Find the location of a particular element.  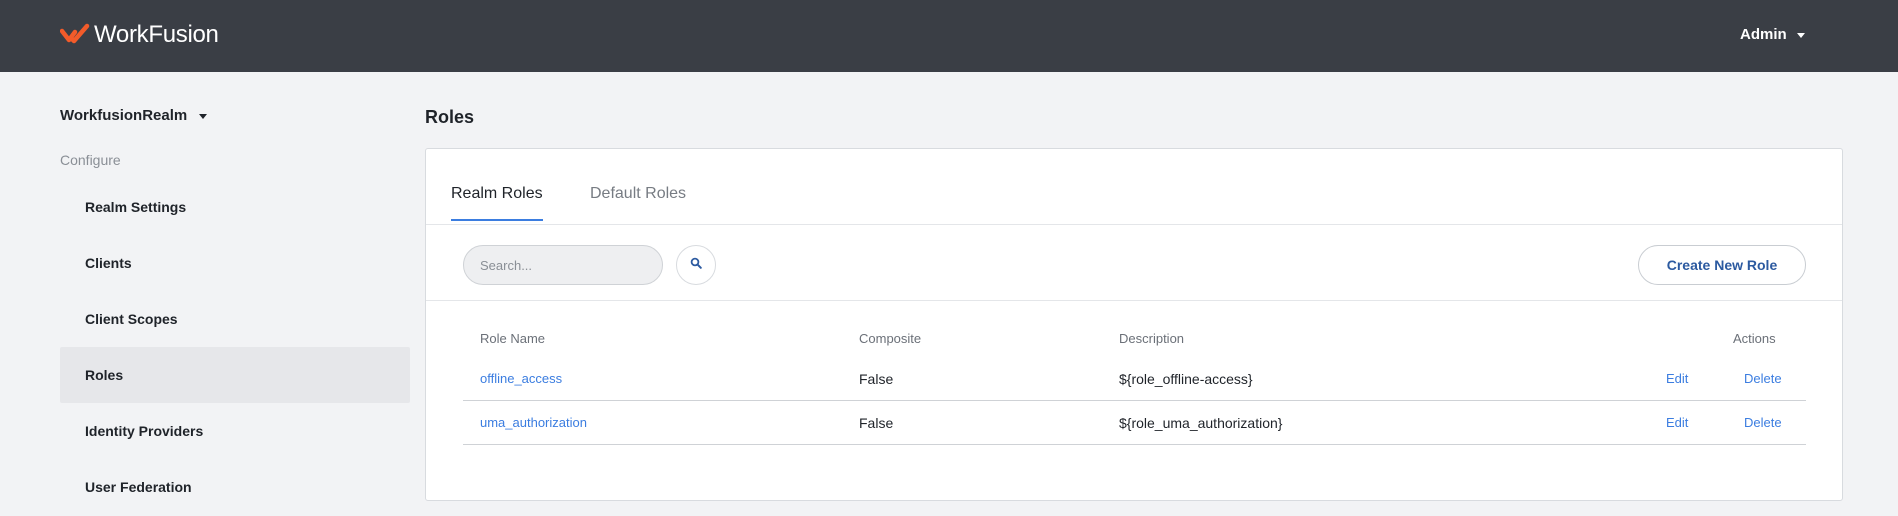

page-title: Roles is located at coordinates (450, 117).